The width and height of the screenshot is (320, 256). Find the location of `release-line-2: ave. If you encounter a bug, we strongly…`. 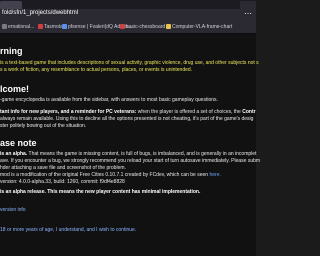

release-line-2: ave. If you encounter a bug, we strongly… is located at coordinates (130, 161).